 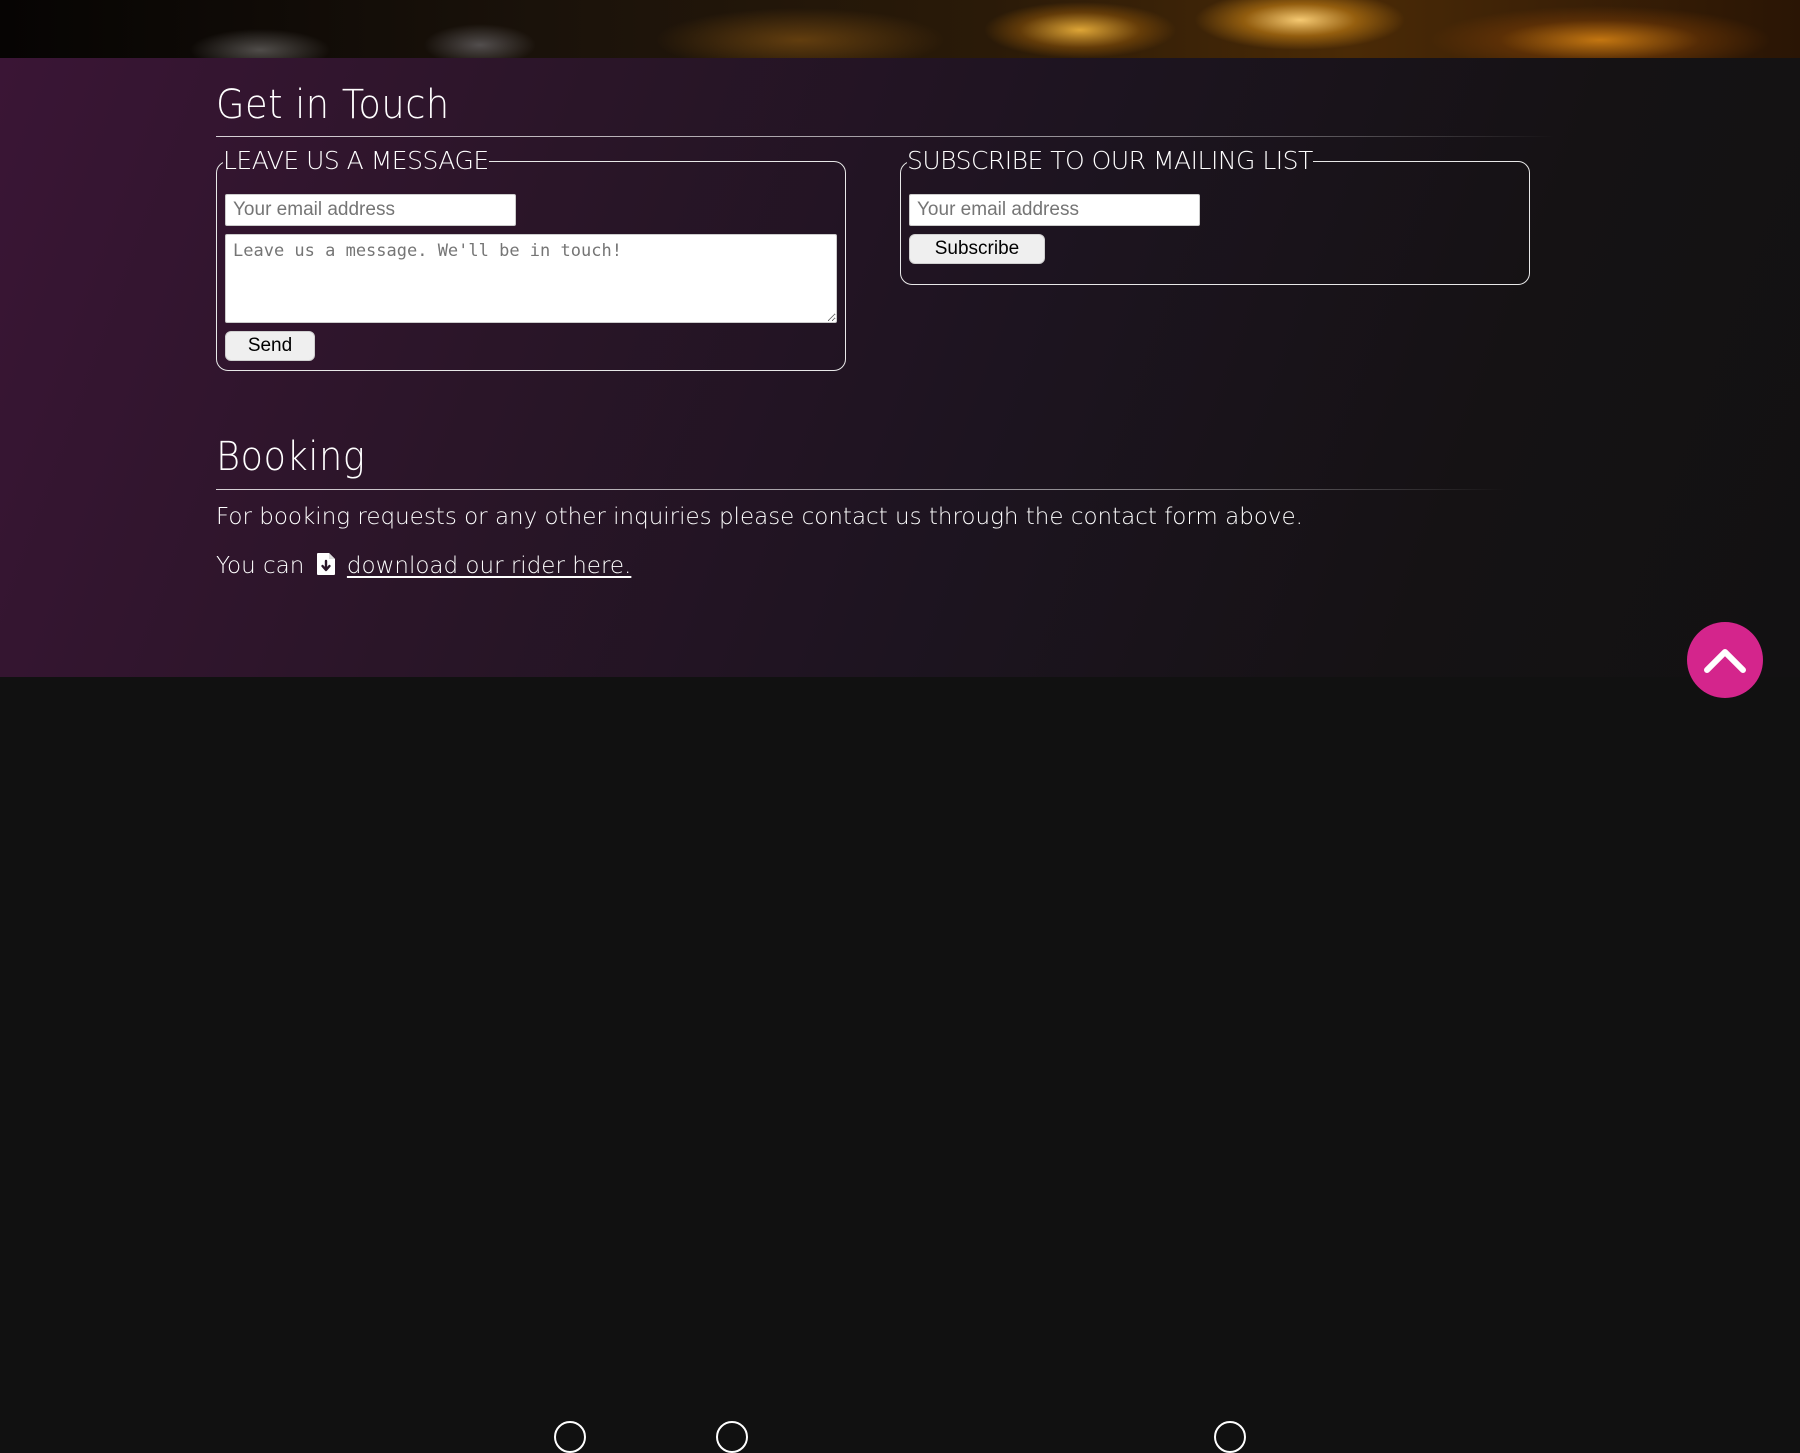 What do you see at coordinates (489, 566) in the screenshot?
I see `download-rider-link: download our rider here.` at bounding box center [489, 566].